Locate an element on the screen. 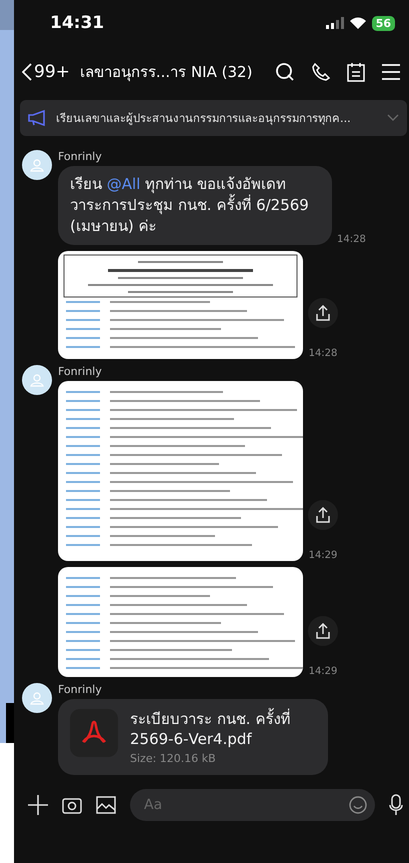  file-size: Size: 120.16 kB is located at coordinates (173, 758).